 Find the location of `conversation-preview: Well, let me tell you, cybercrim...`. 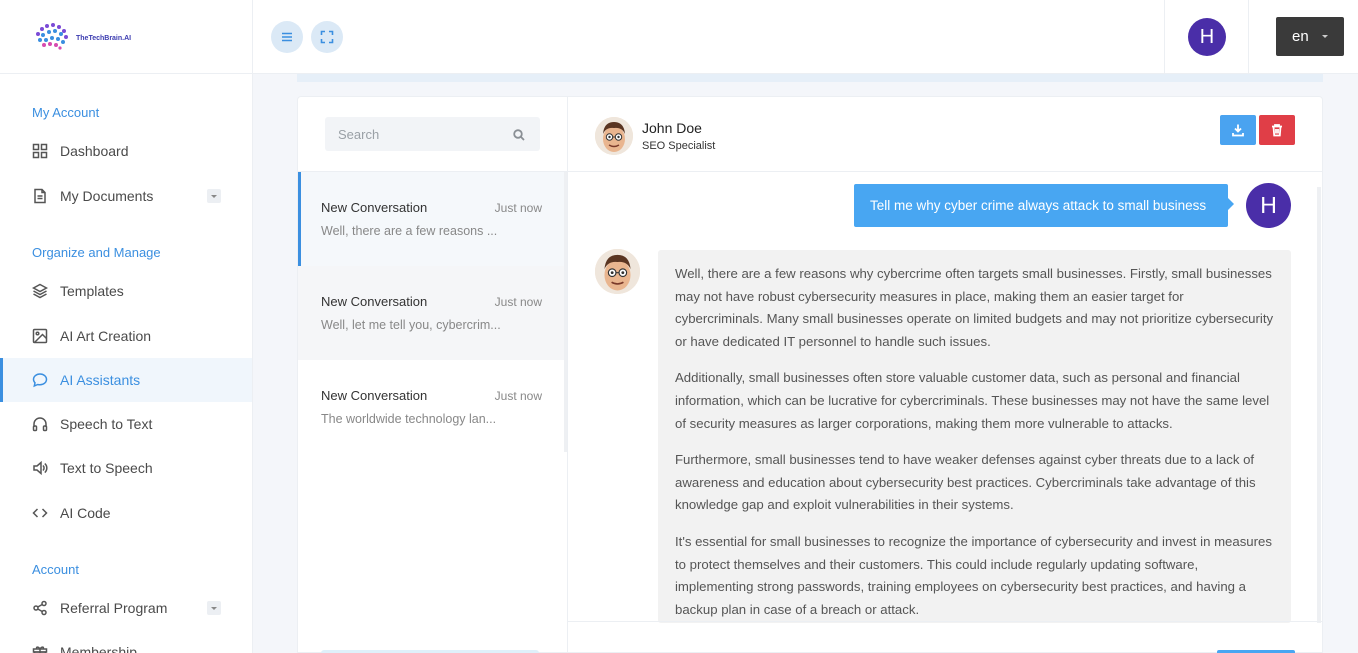

conversation-preview: Well, let me tell you, cybercrim... is located at coordinates (411, 325).